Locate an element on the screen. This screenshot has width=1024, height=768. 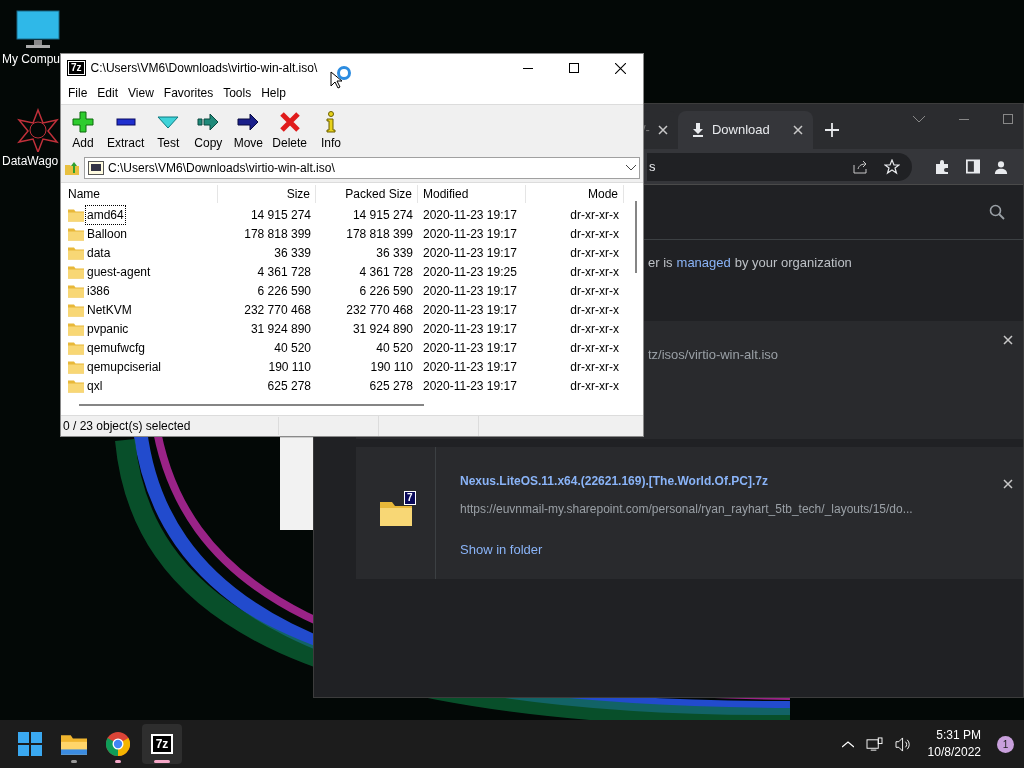
address-field: C:\Users\VM6\Downloads\virtio-win-alt.iso\ is located at coordinates (362, 168).